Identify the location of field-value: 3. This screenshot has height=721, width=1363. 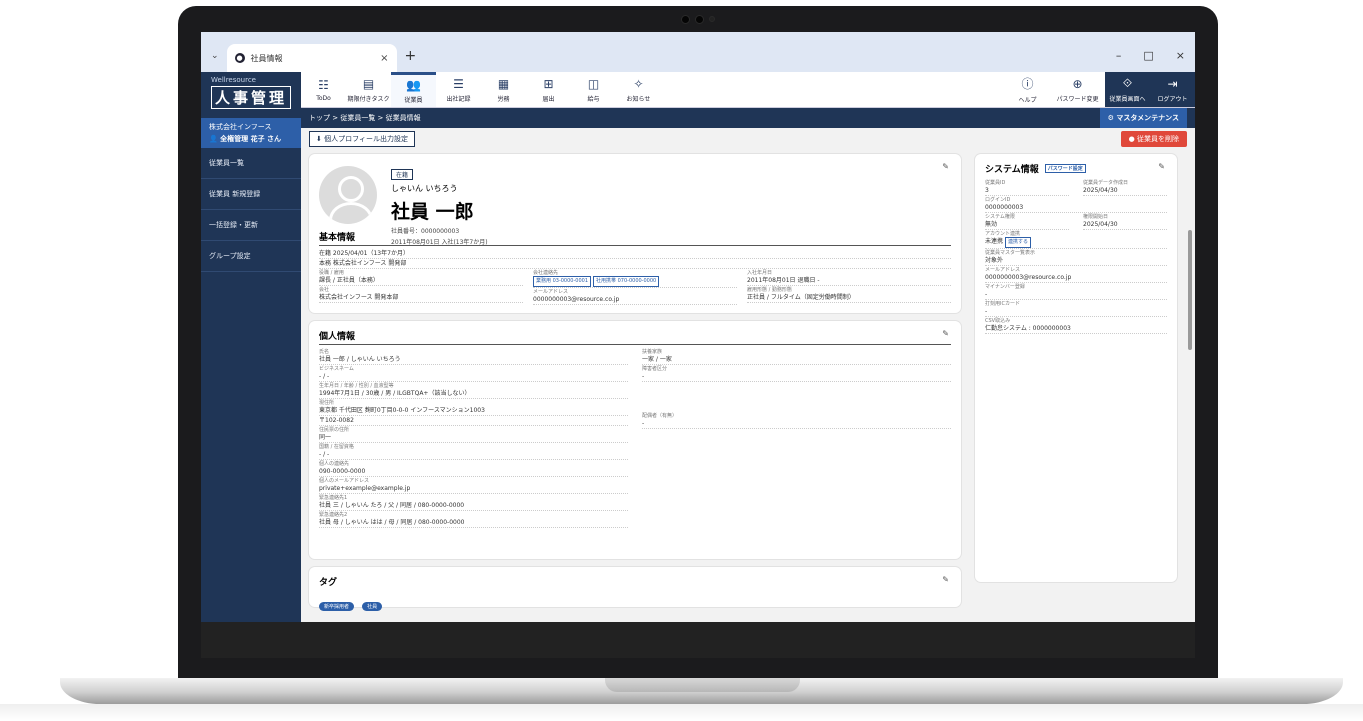
(1027, 191).